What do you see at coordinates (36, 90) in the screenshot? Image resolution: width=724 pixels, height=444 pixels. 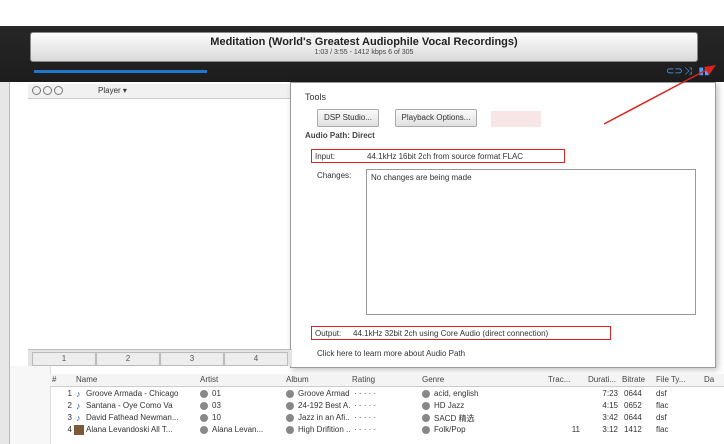 I see `back-icon` at bounding box center [36, 90].